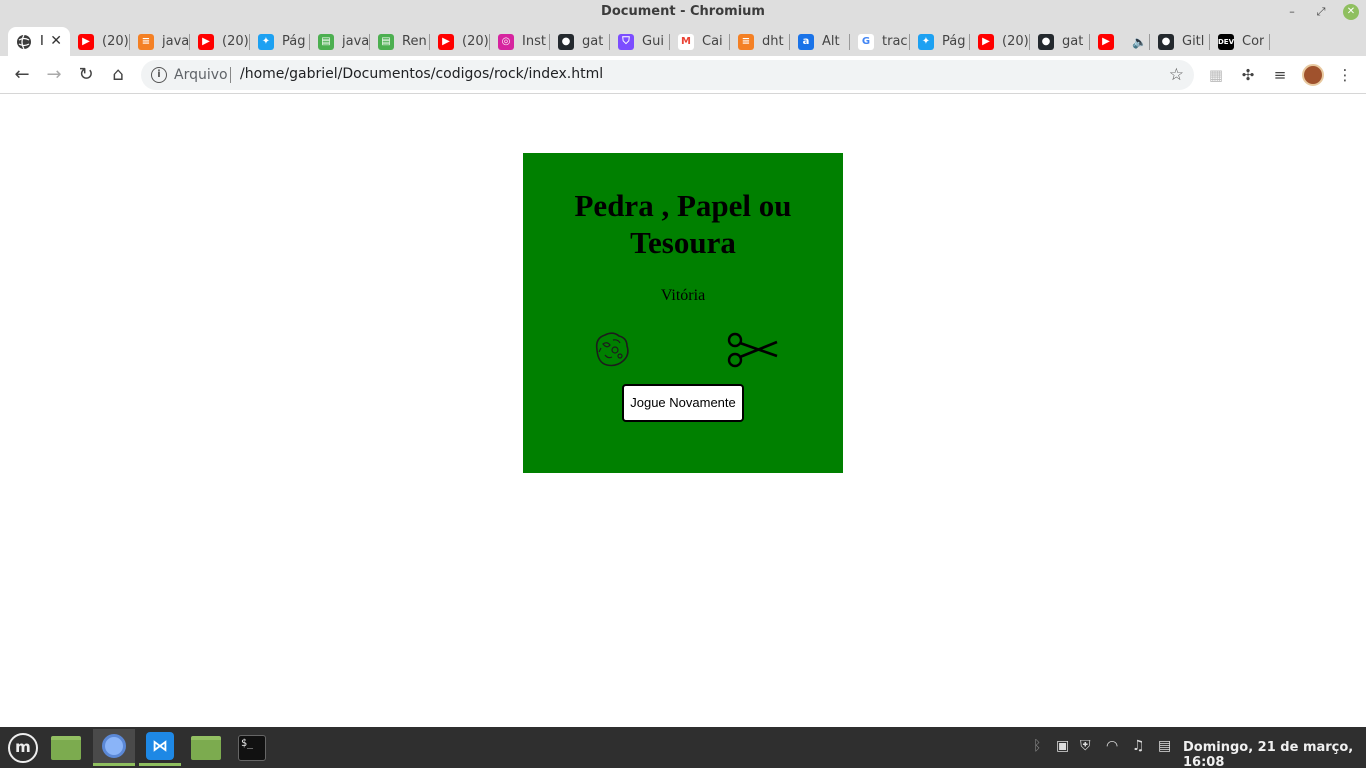 The image size is (1366, 770). What do you see at coordinates (1164, 746) in the screenshot?
I see `notes-icon: ▤` at bounding box center [1164, 746].